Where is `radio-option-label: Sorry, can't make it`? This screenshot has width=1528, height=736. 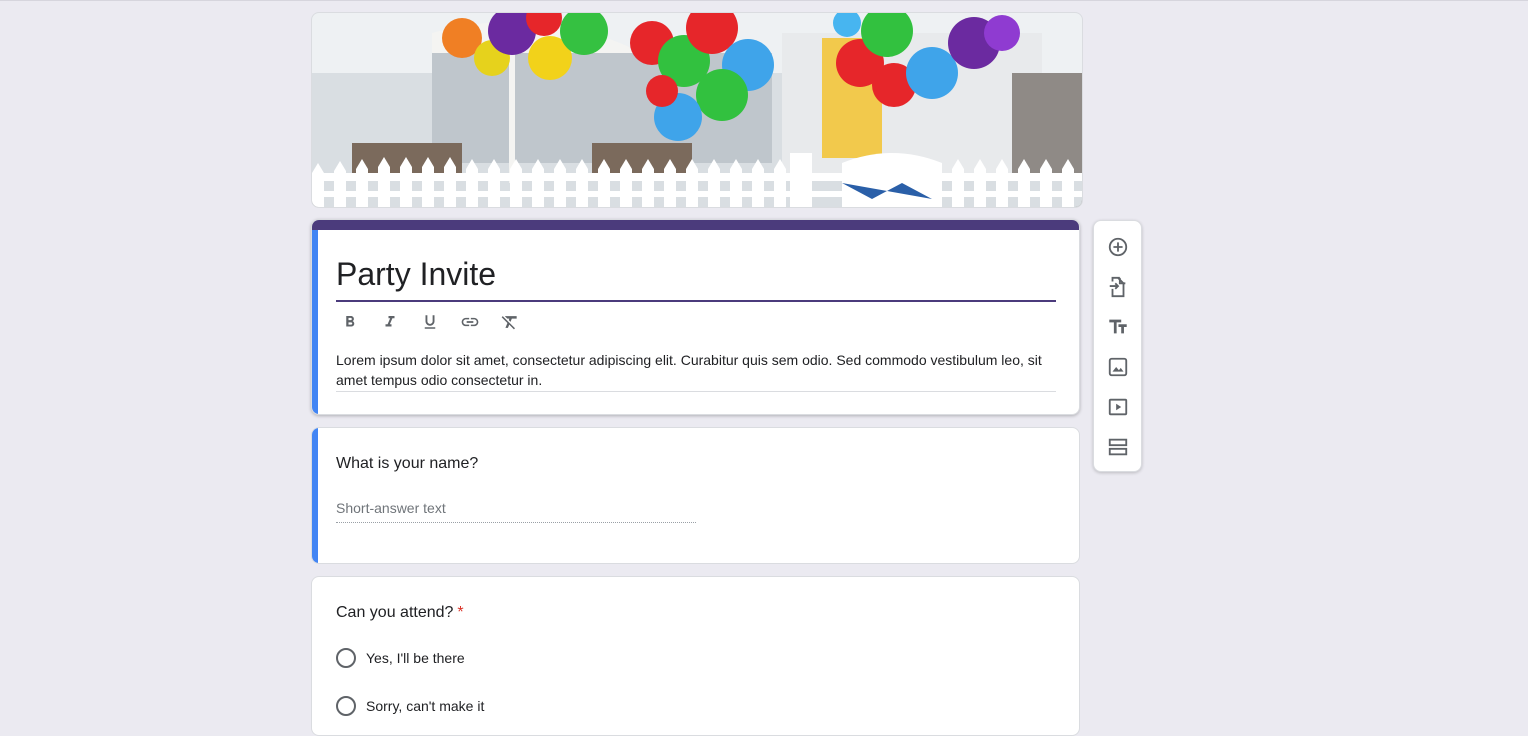 radio-option-label: Sorry, can't make it is located at coordinates (425, 706).